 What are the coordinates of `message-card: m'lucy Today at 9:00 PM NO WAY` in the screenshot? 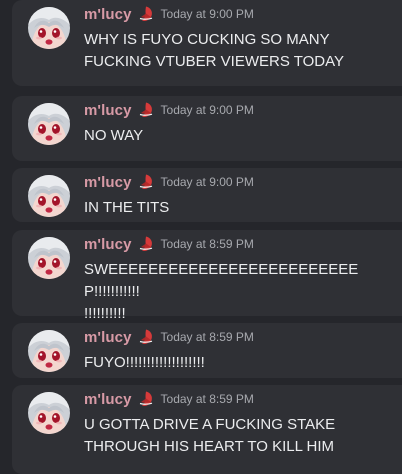 It's located at (207, 128).